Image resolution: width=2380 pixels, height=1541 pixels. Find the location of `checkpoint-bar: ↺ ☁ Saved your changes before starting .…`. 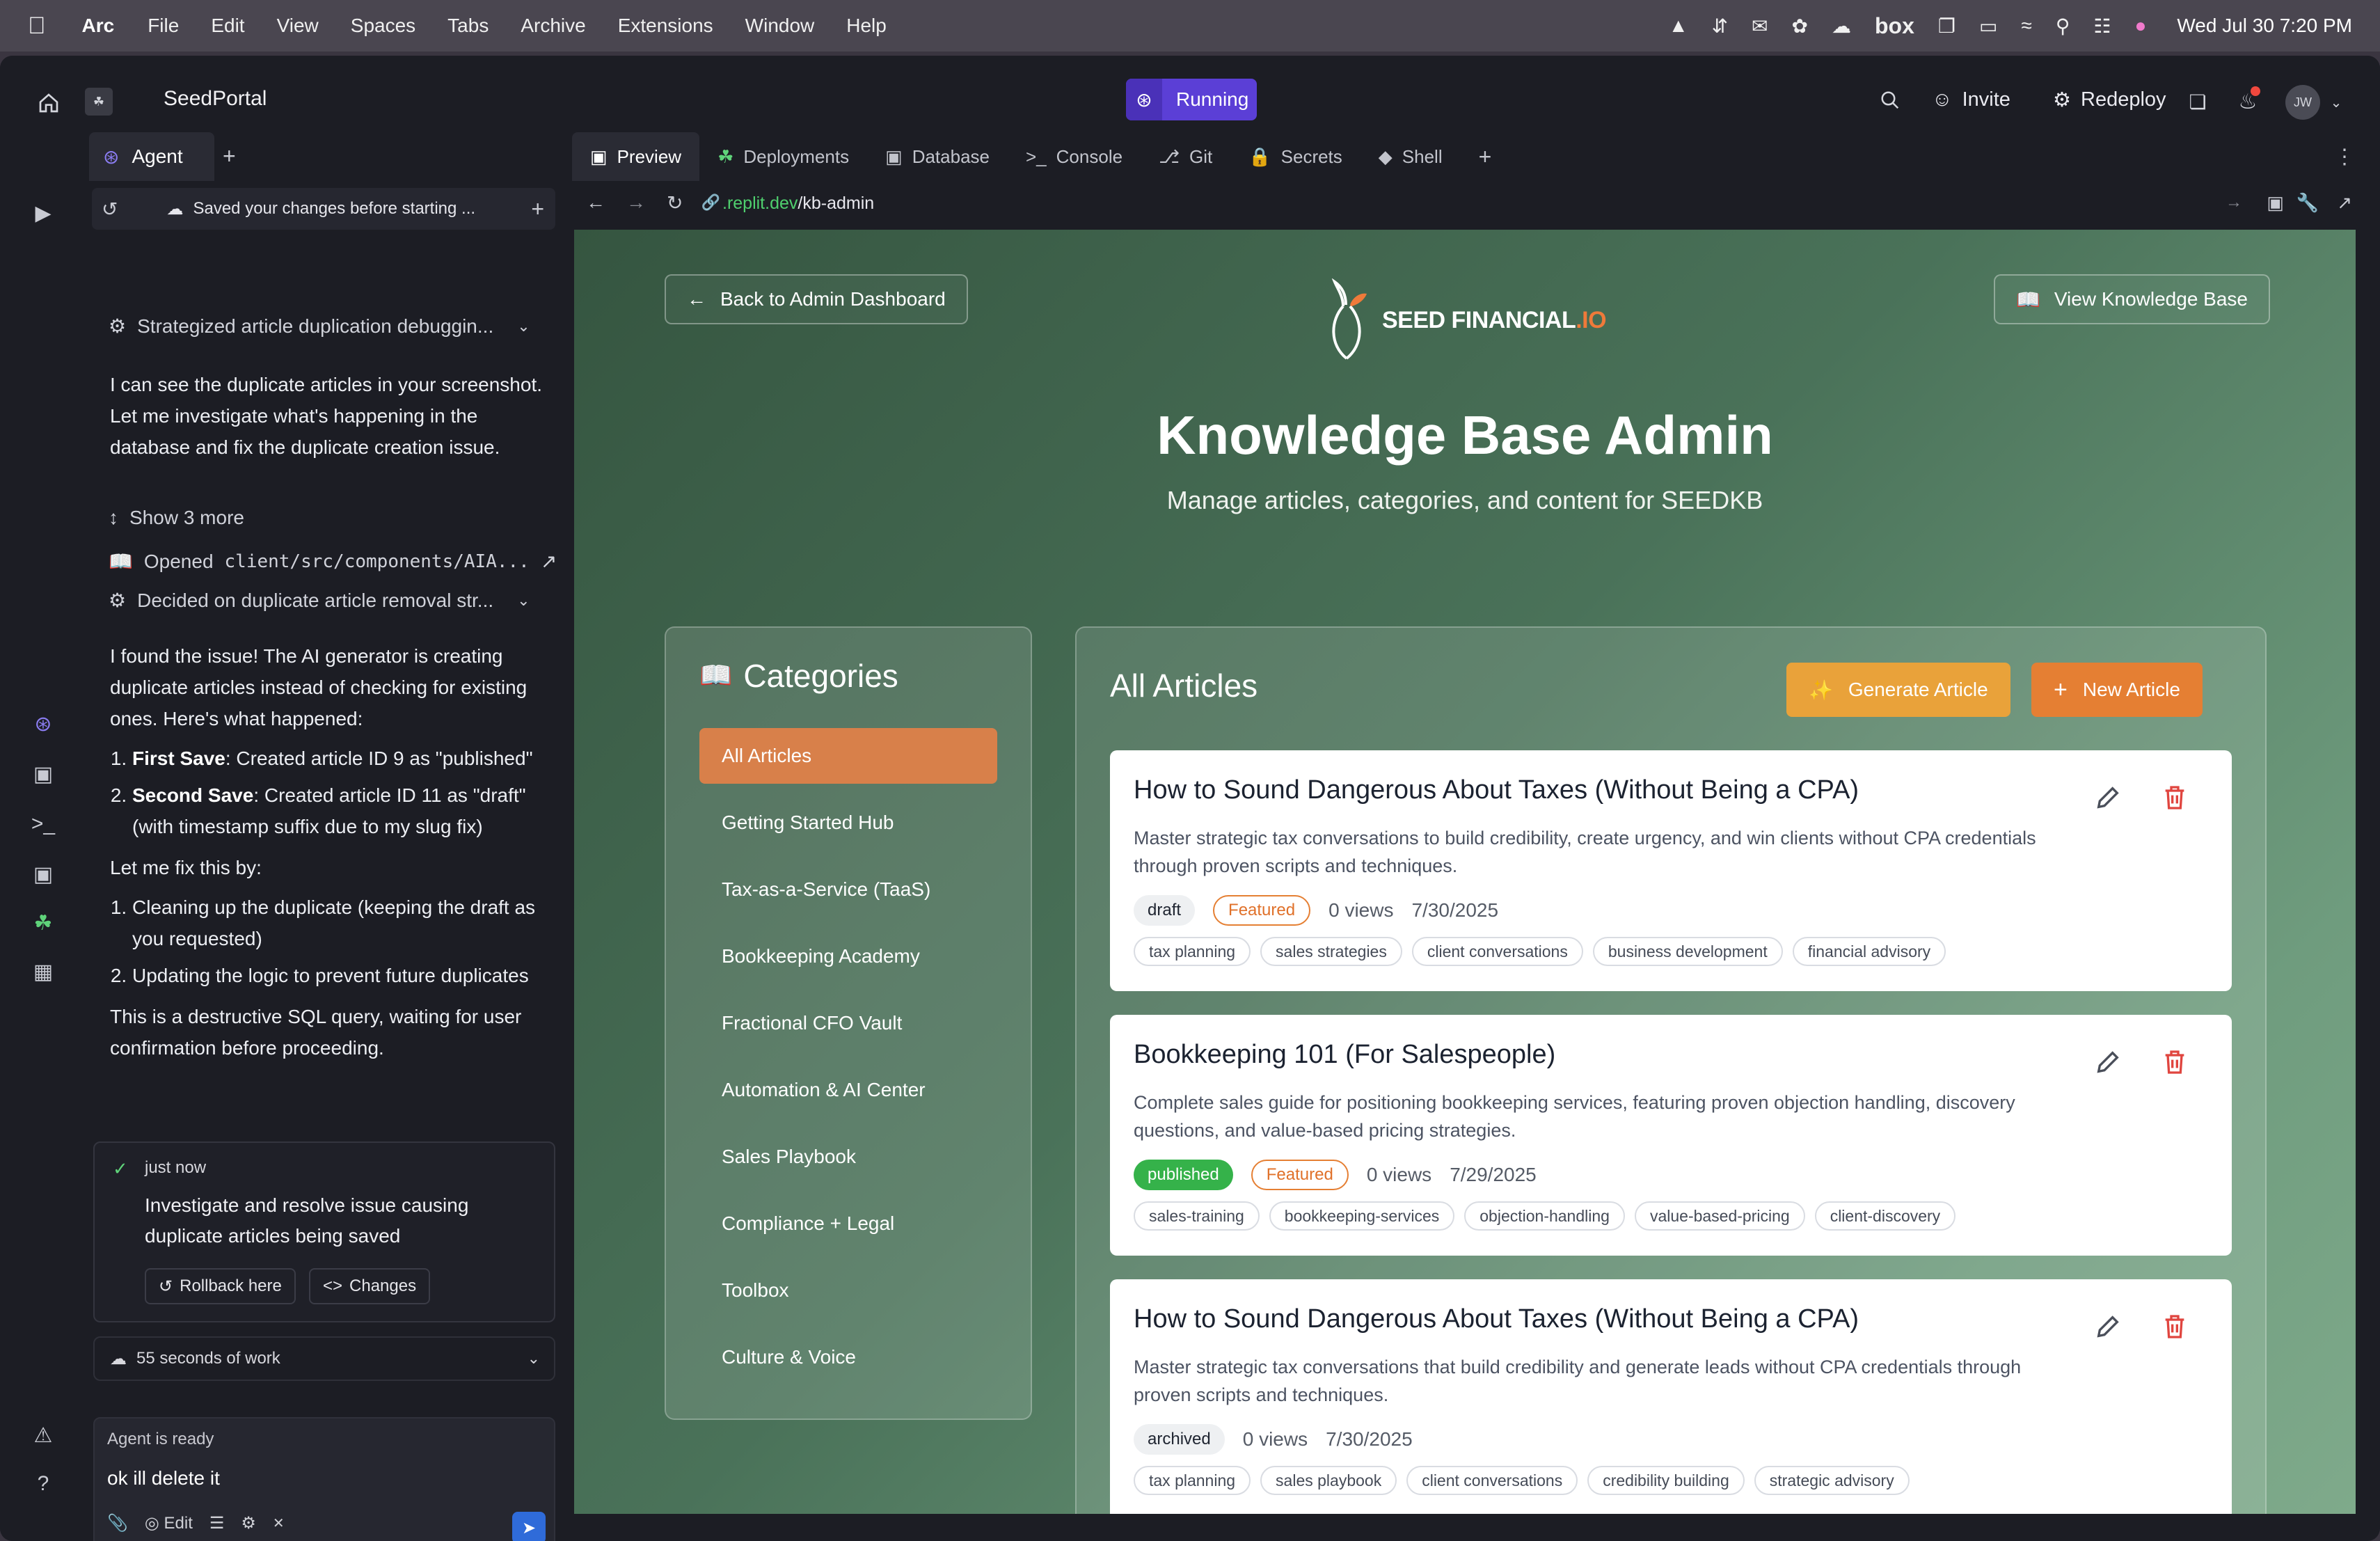

checkpoint-bar: ↺ ☁ Saved your changes before starting .… is located at coordinates (323, 209).